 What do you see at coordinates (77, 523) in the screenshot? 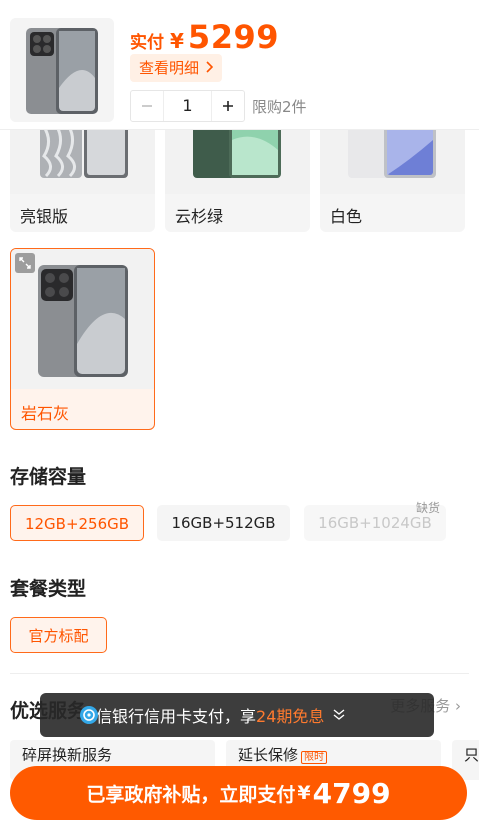
I see `storage-option-12-256: 12GB+256GB` at bounding box center [77, 523].